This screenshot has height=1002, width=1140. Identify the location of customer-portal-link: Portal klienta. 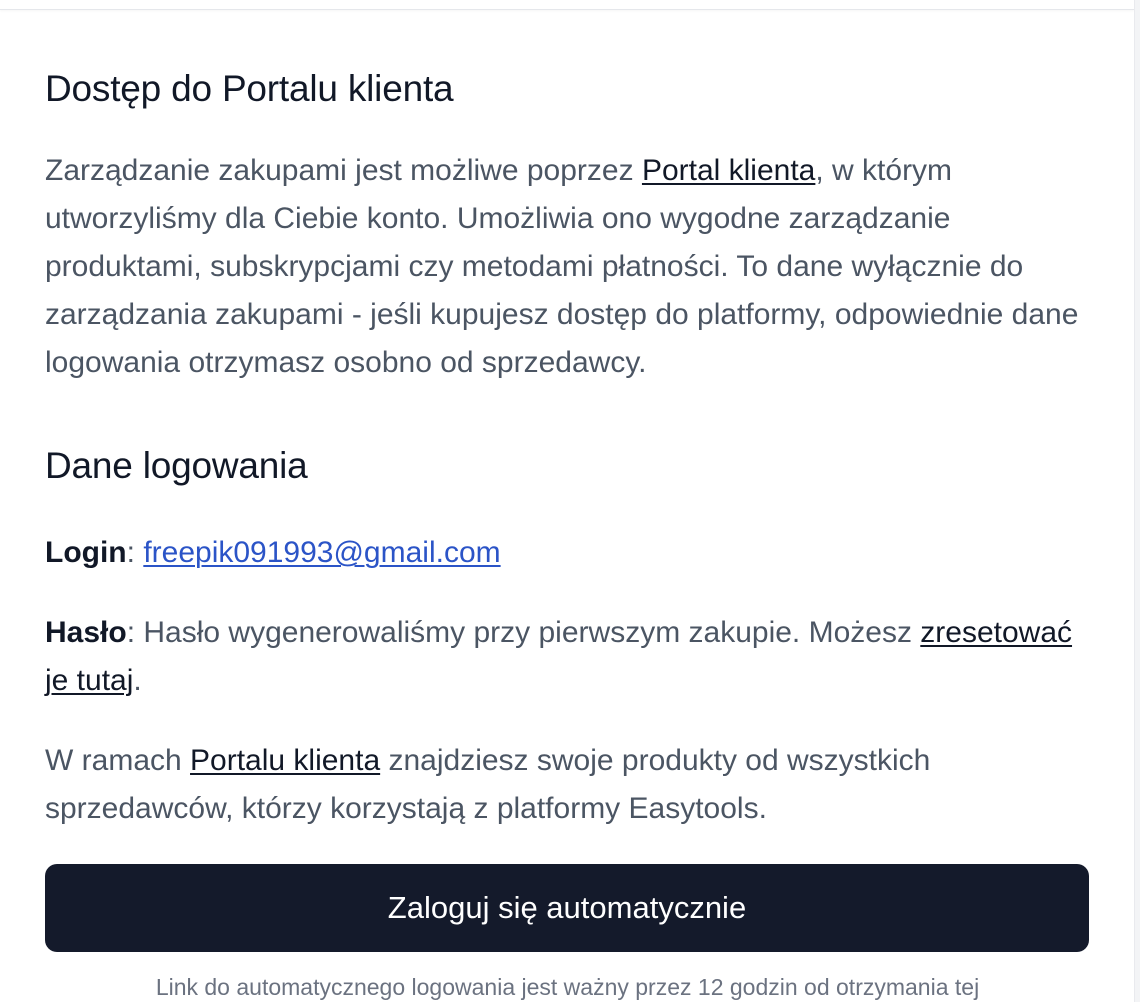
(728, 170).